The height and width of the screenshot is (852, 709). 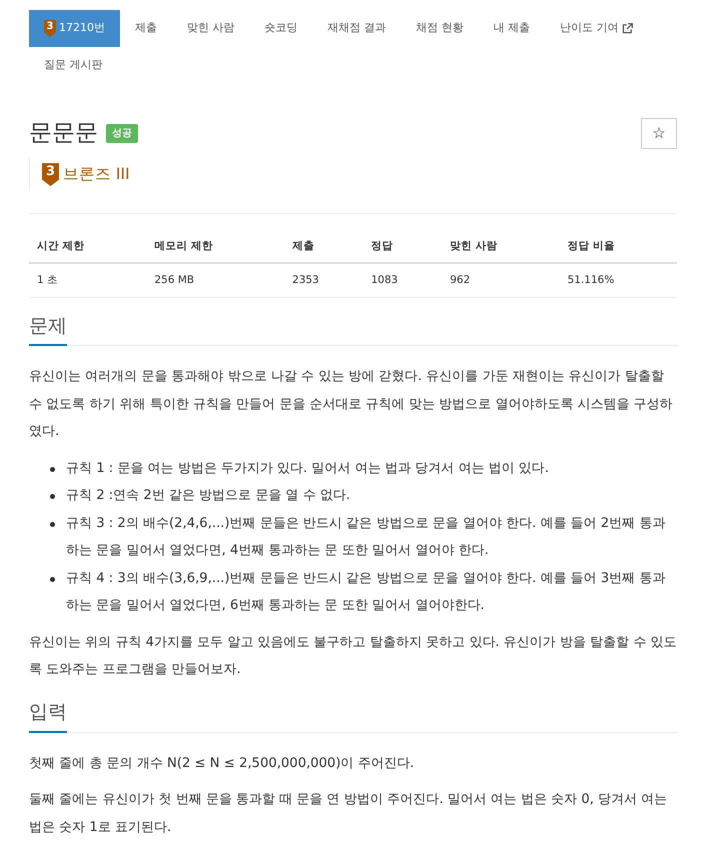 What do you see at coordinates (618, 280) in the screenshot?
I see `table-cell: 51.116%` at bounding box center [618, 280].